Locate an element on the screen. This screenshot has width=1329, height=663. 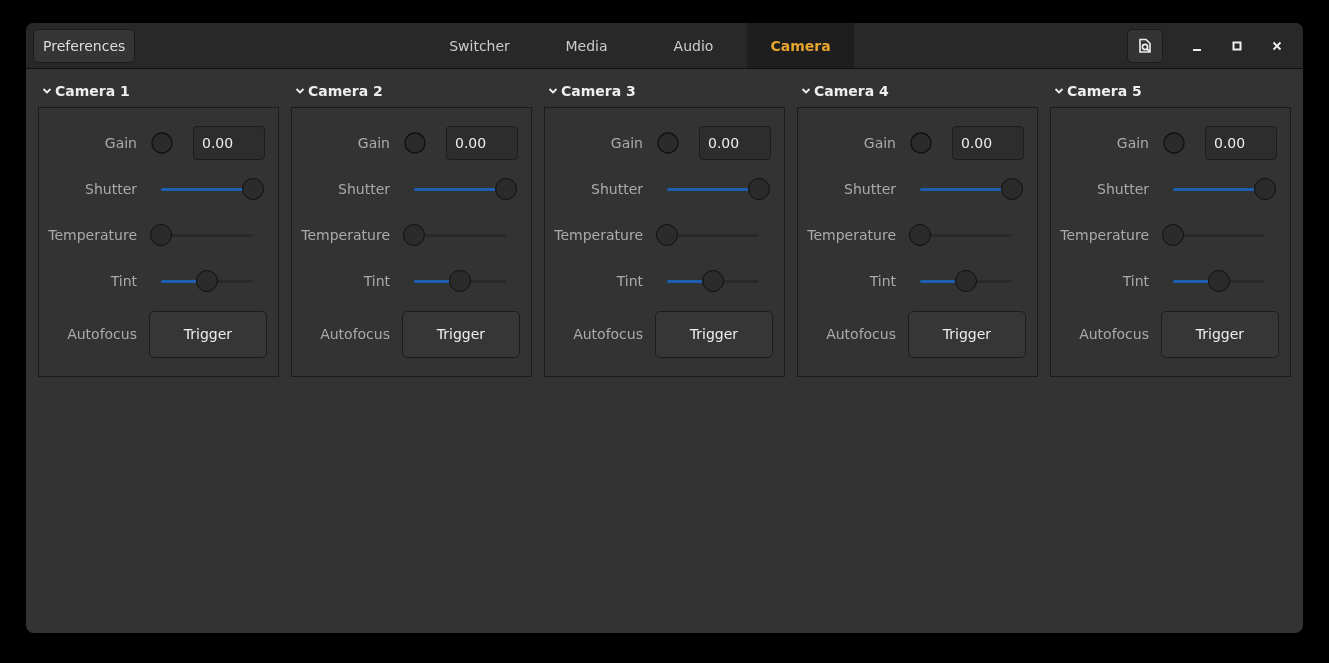
camera-expander: Camera 4 is located at coordinates (845, 91).